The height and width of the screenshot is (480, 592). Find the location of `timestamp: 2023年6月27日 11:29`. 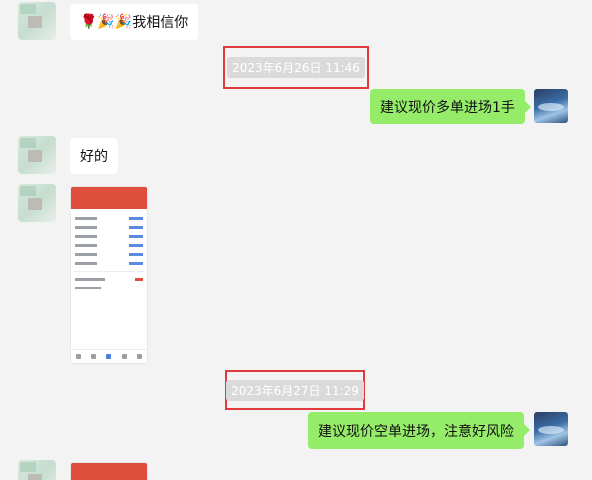

timestamp: 2023年6月27日 11:29 is located at coordinates (295, 390).